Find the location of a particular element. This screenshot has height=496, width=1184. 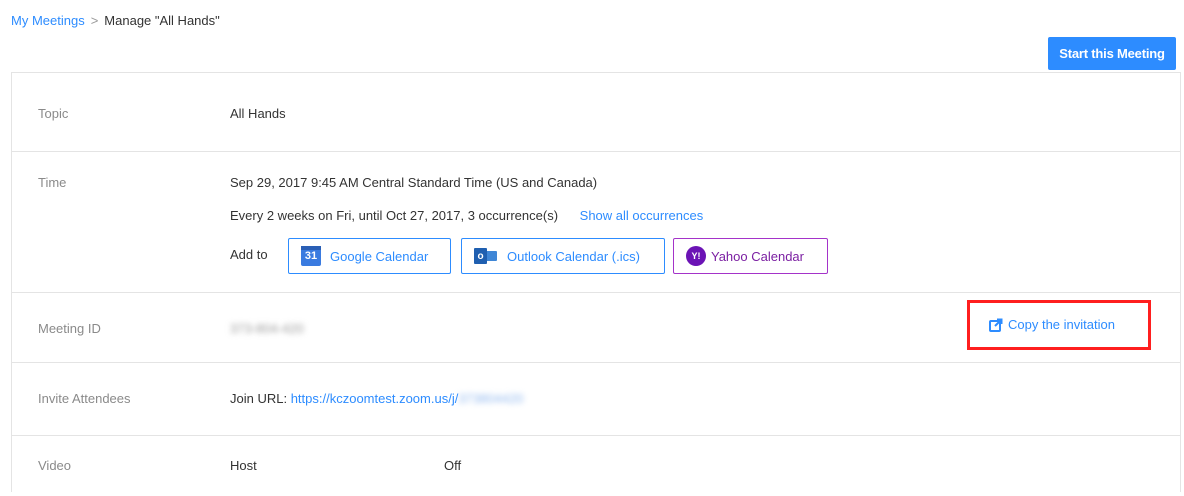

video-label: Video is located at coordinates (55, 465).